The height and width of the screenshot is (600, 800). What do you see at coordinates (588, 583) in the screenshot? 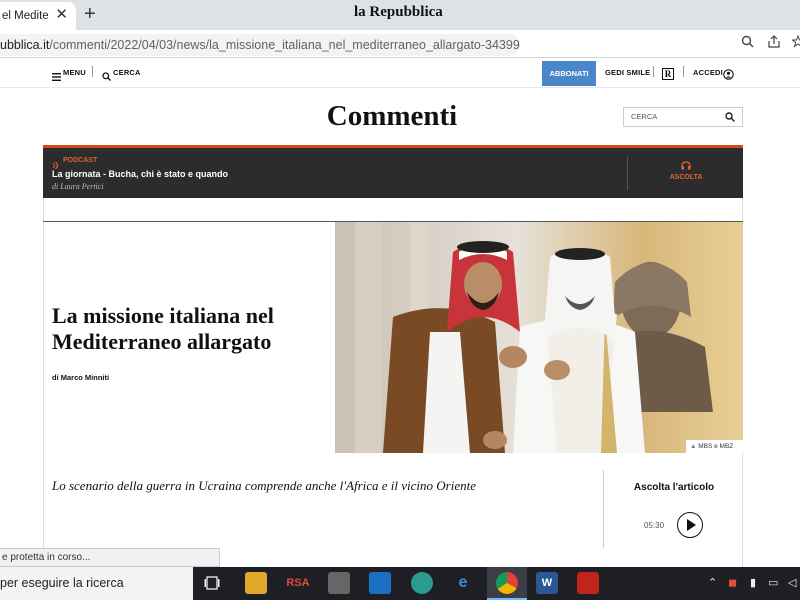
I see `acrobat-icon` at bounding box center [588, 583].